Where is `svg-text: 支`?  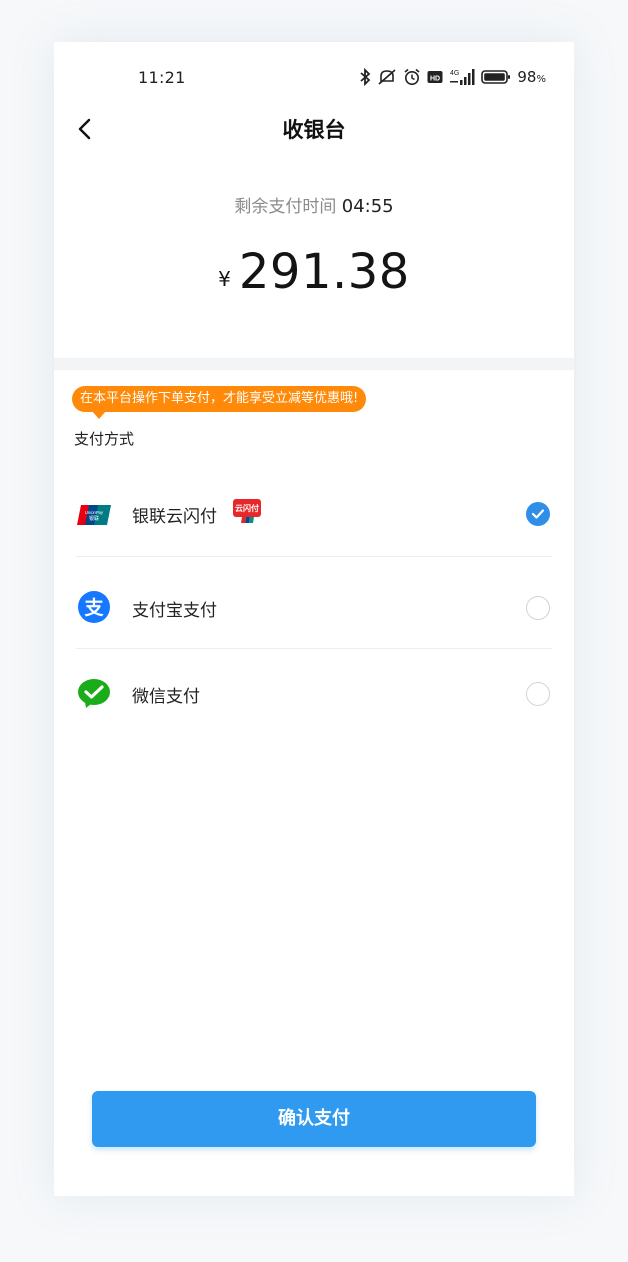
svg-text: 支 is located at coordinates (93, 608).